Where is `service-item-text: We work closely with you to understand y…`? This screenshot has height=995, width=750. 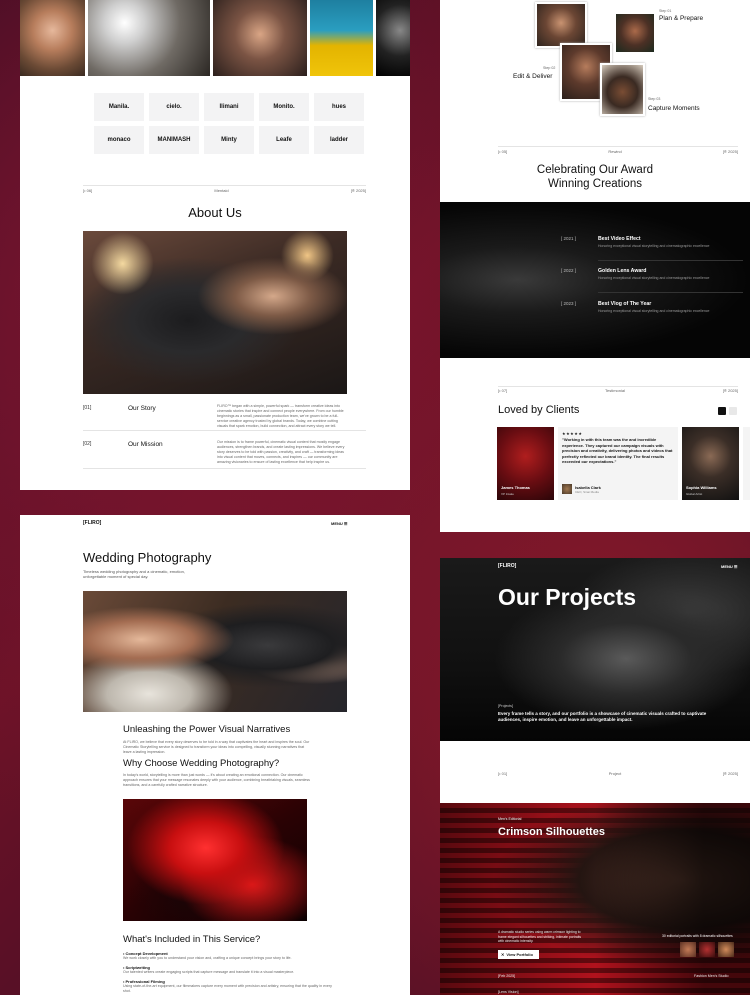
service-item-text: We work closely with you to understand y… is located at coordinates (207, 958).